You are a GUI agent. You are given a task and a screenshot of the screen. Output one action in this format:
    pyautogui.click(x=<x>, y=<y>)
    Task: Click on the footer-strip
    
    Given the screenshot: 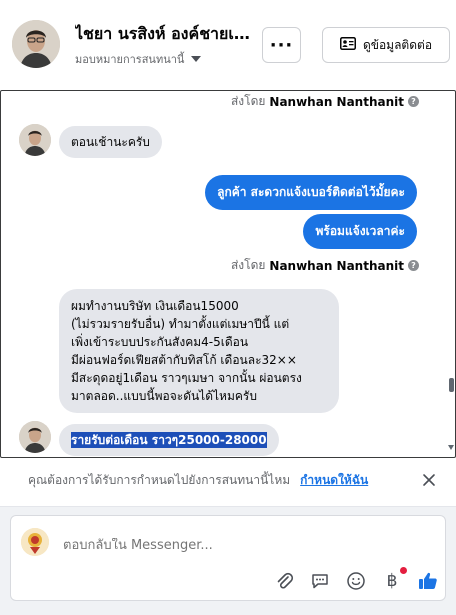 What is the action you would take?
    pyautogui.click(x=228, y=610)
    